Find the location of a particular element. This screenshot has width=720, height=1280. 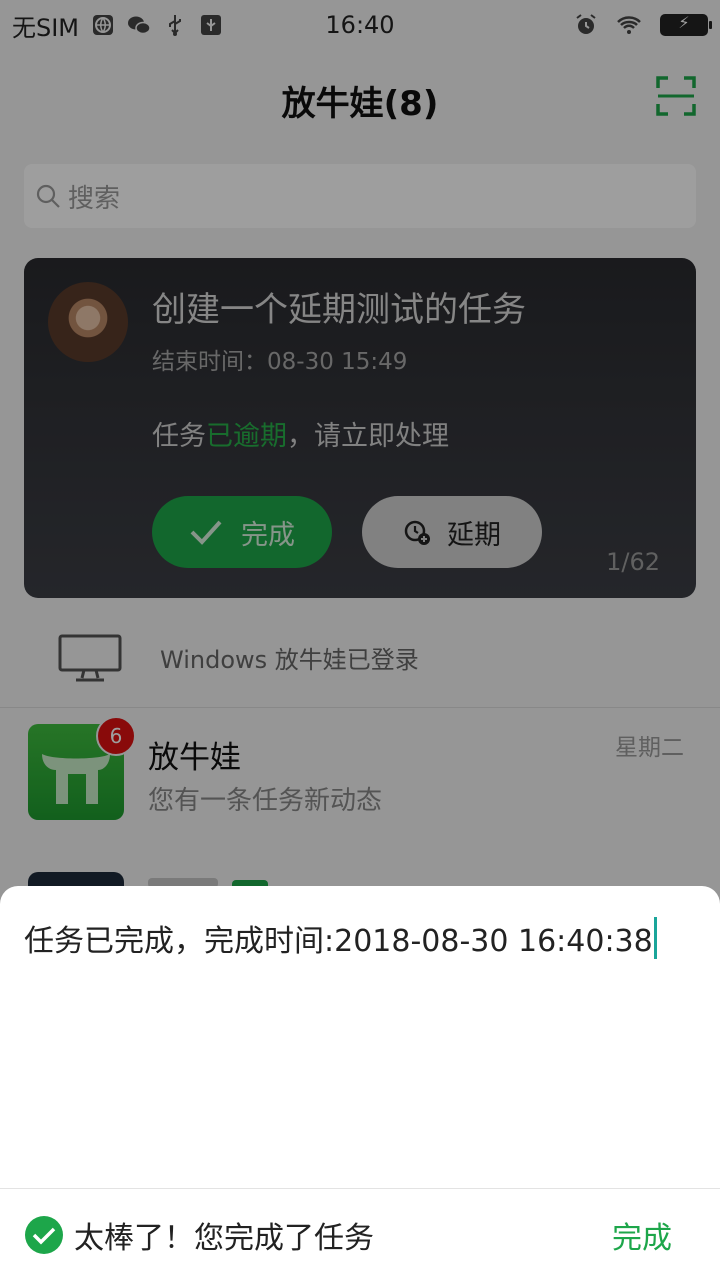

success-check-icon is located at coordinates (44, 1234).